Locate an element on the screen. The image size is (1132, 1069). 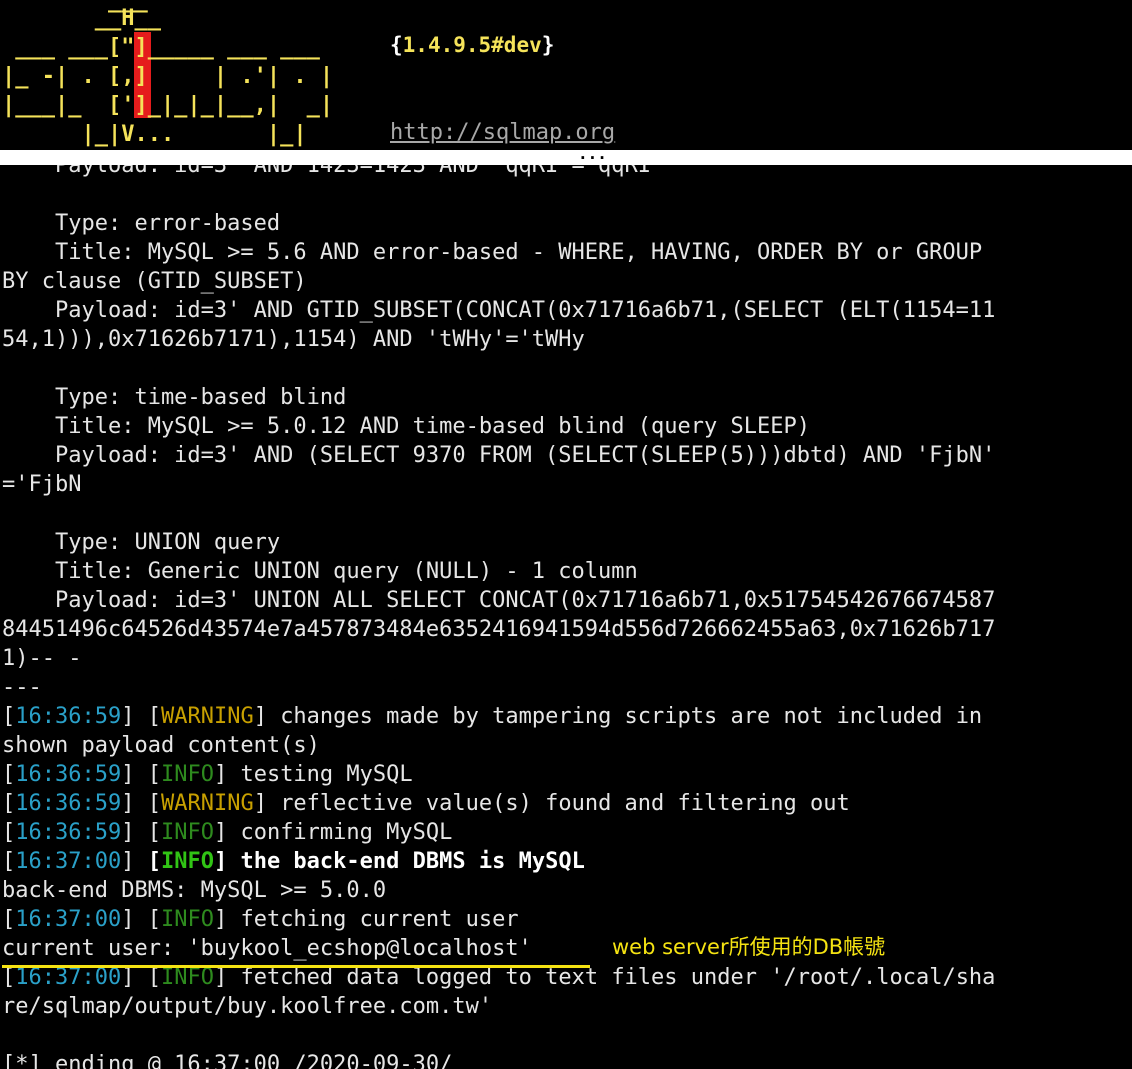
title-line: BY clause (GTID_SUBSET) is located at coordinates (154, 281).